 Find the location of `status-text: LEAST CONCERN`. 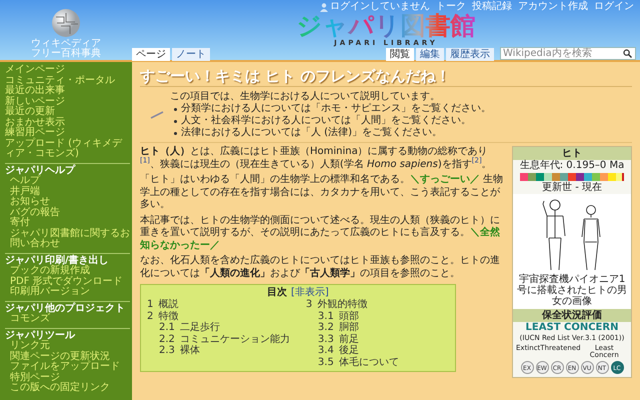

status-text: LEAST CONCERN is located at coordinates (572, 328).